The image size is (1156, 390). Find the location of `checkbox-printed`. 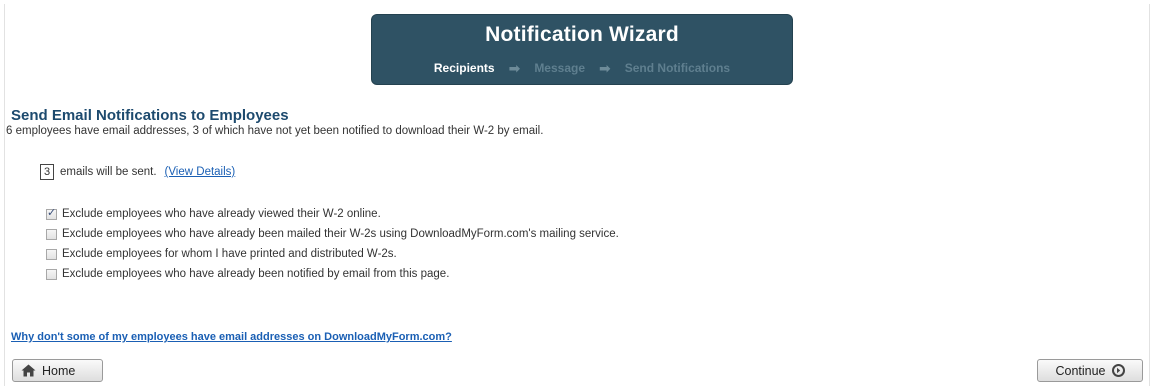

checkbox-printed is located at coordinates (51, 254).